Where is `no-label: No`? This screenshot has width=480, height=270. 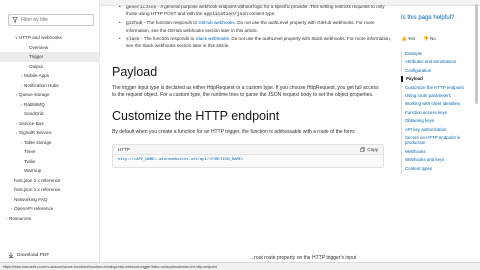
no-label: No is located at coordinates (433, 38).